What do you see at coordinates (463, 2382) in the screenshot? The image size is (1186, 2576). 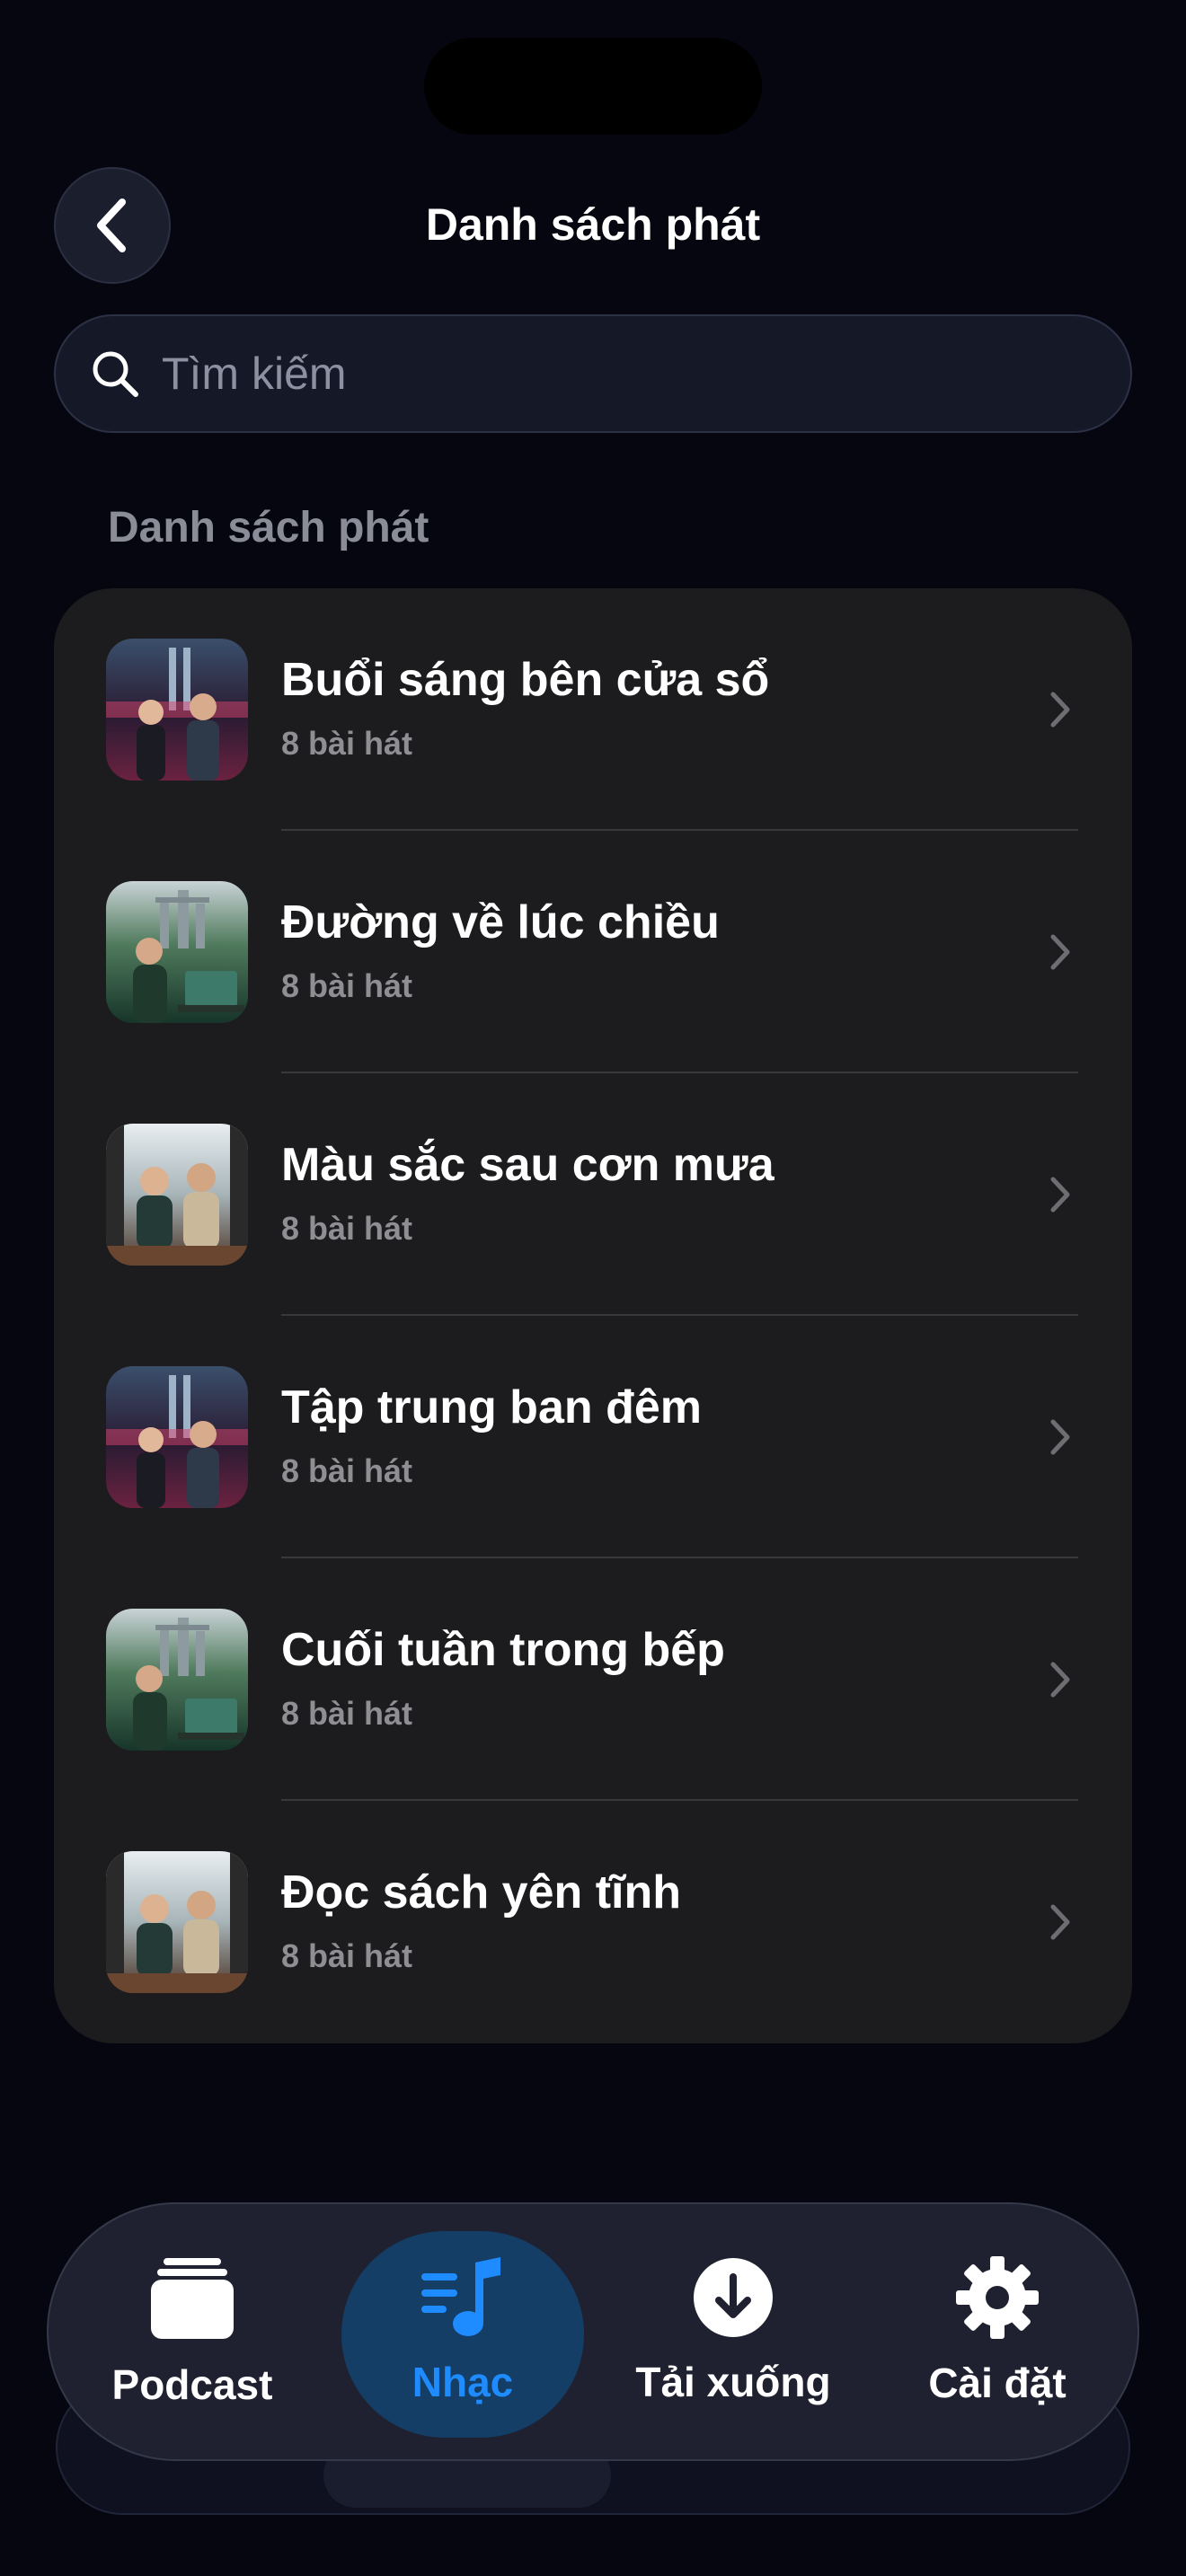 I see `tab-label: Nhạc` at bounding box center [463, 2382].